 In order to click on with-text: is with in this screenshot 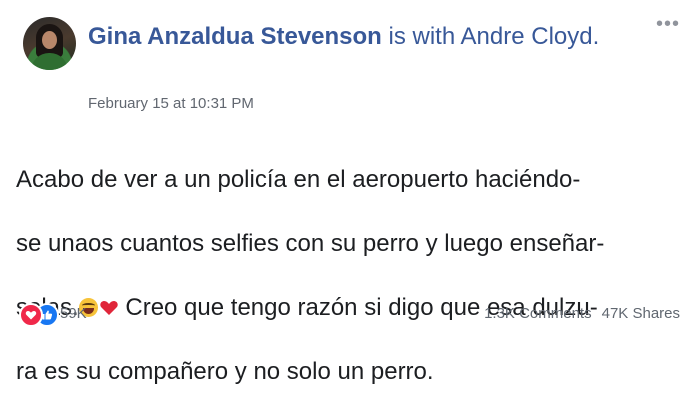, I will do `click(421, 36)`.